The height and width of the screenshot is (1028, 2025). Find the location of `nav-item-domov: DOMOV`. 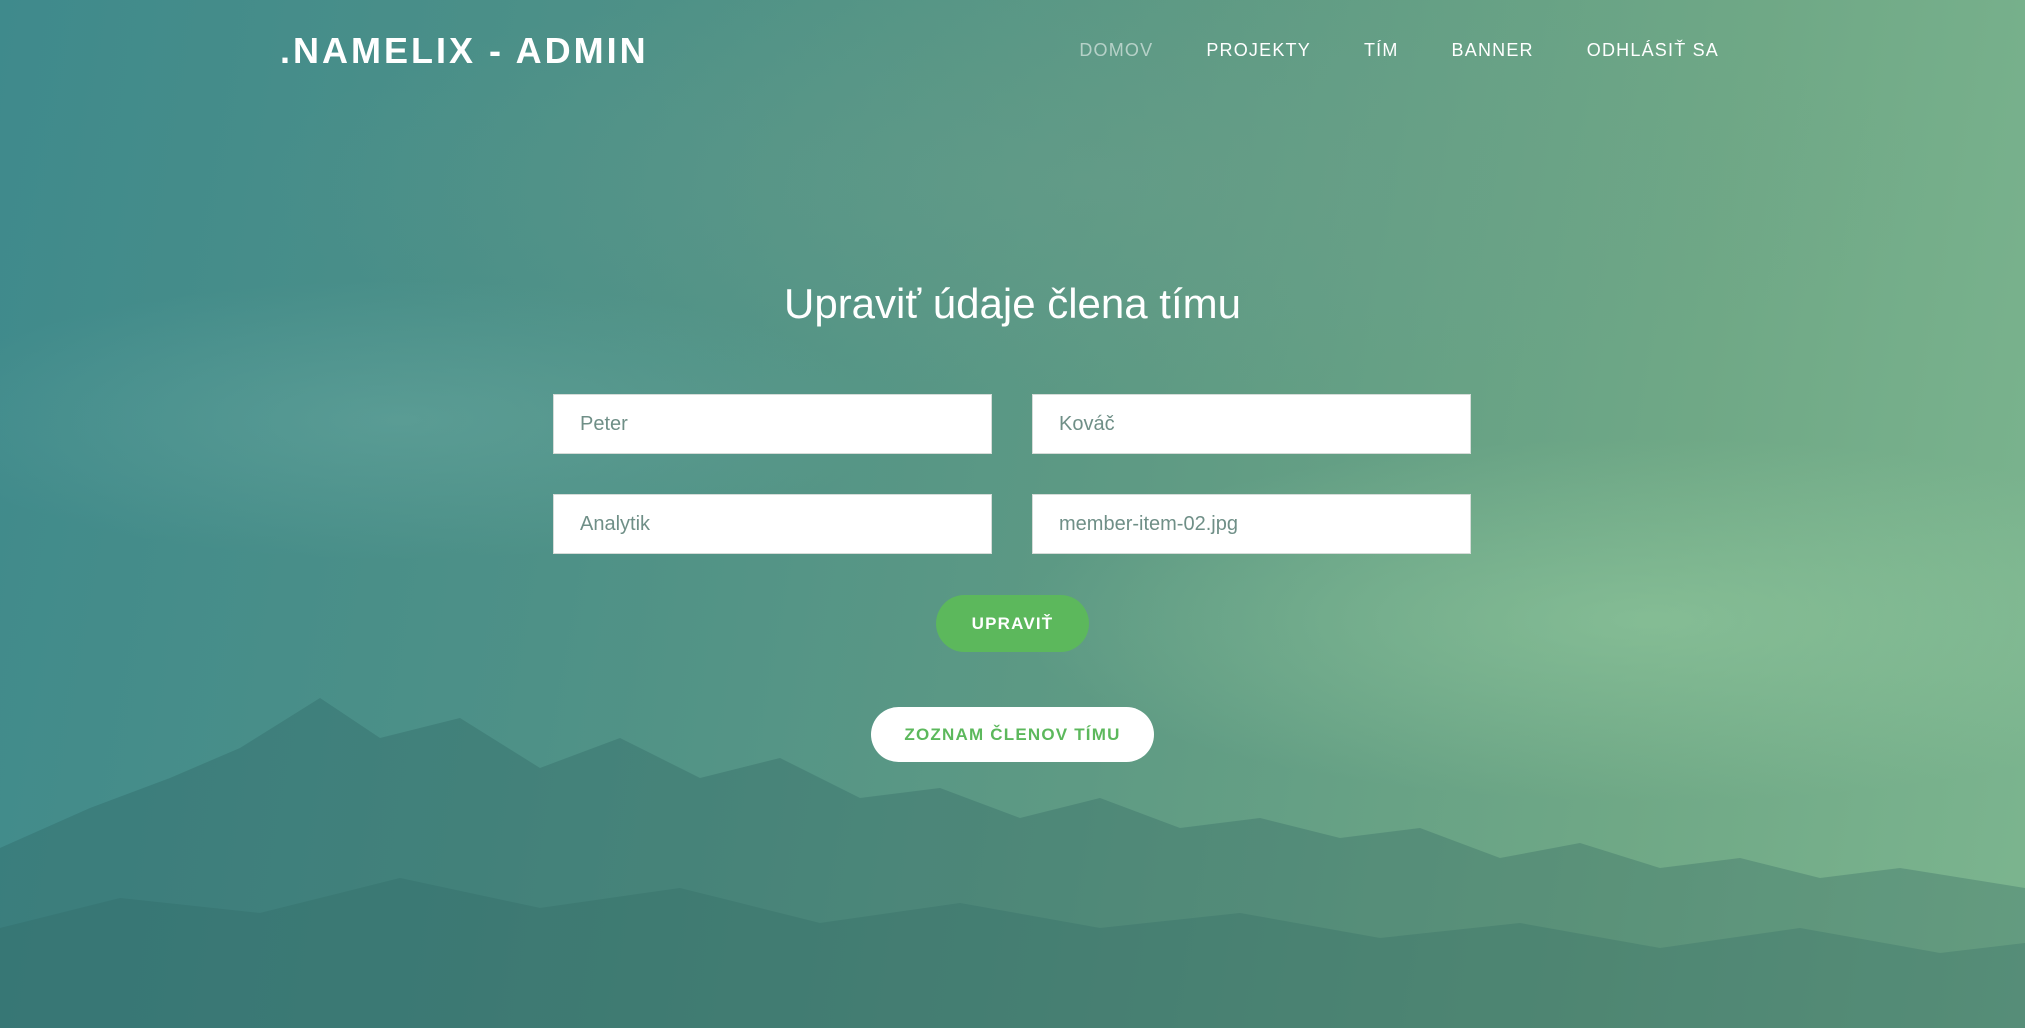

nav-item-domov: DOMOV is located at coordinates (1116, 50).